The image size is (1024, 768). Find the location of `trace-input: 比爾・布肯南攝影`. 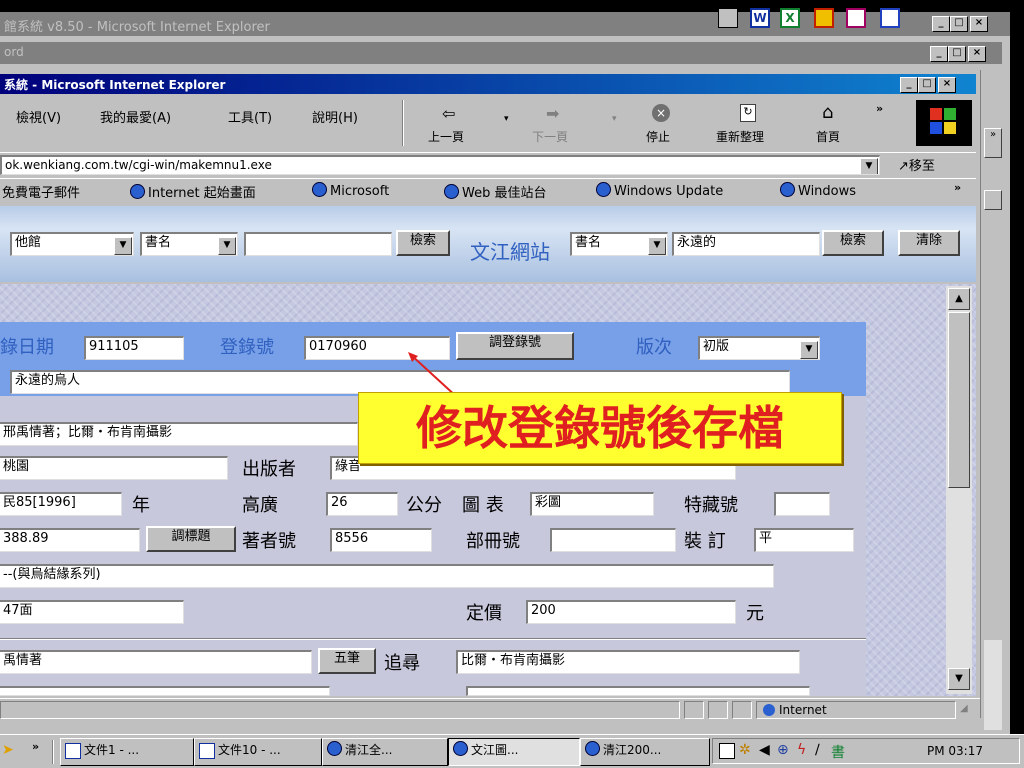

trace-input: 比爾・布肯南攝影 is located at coordinates (628, 662).